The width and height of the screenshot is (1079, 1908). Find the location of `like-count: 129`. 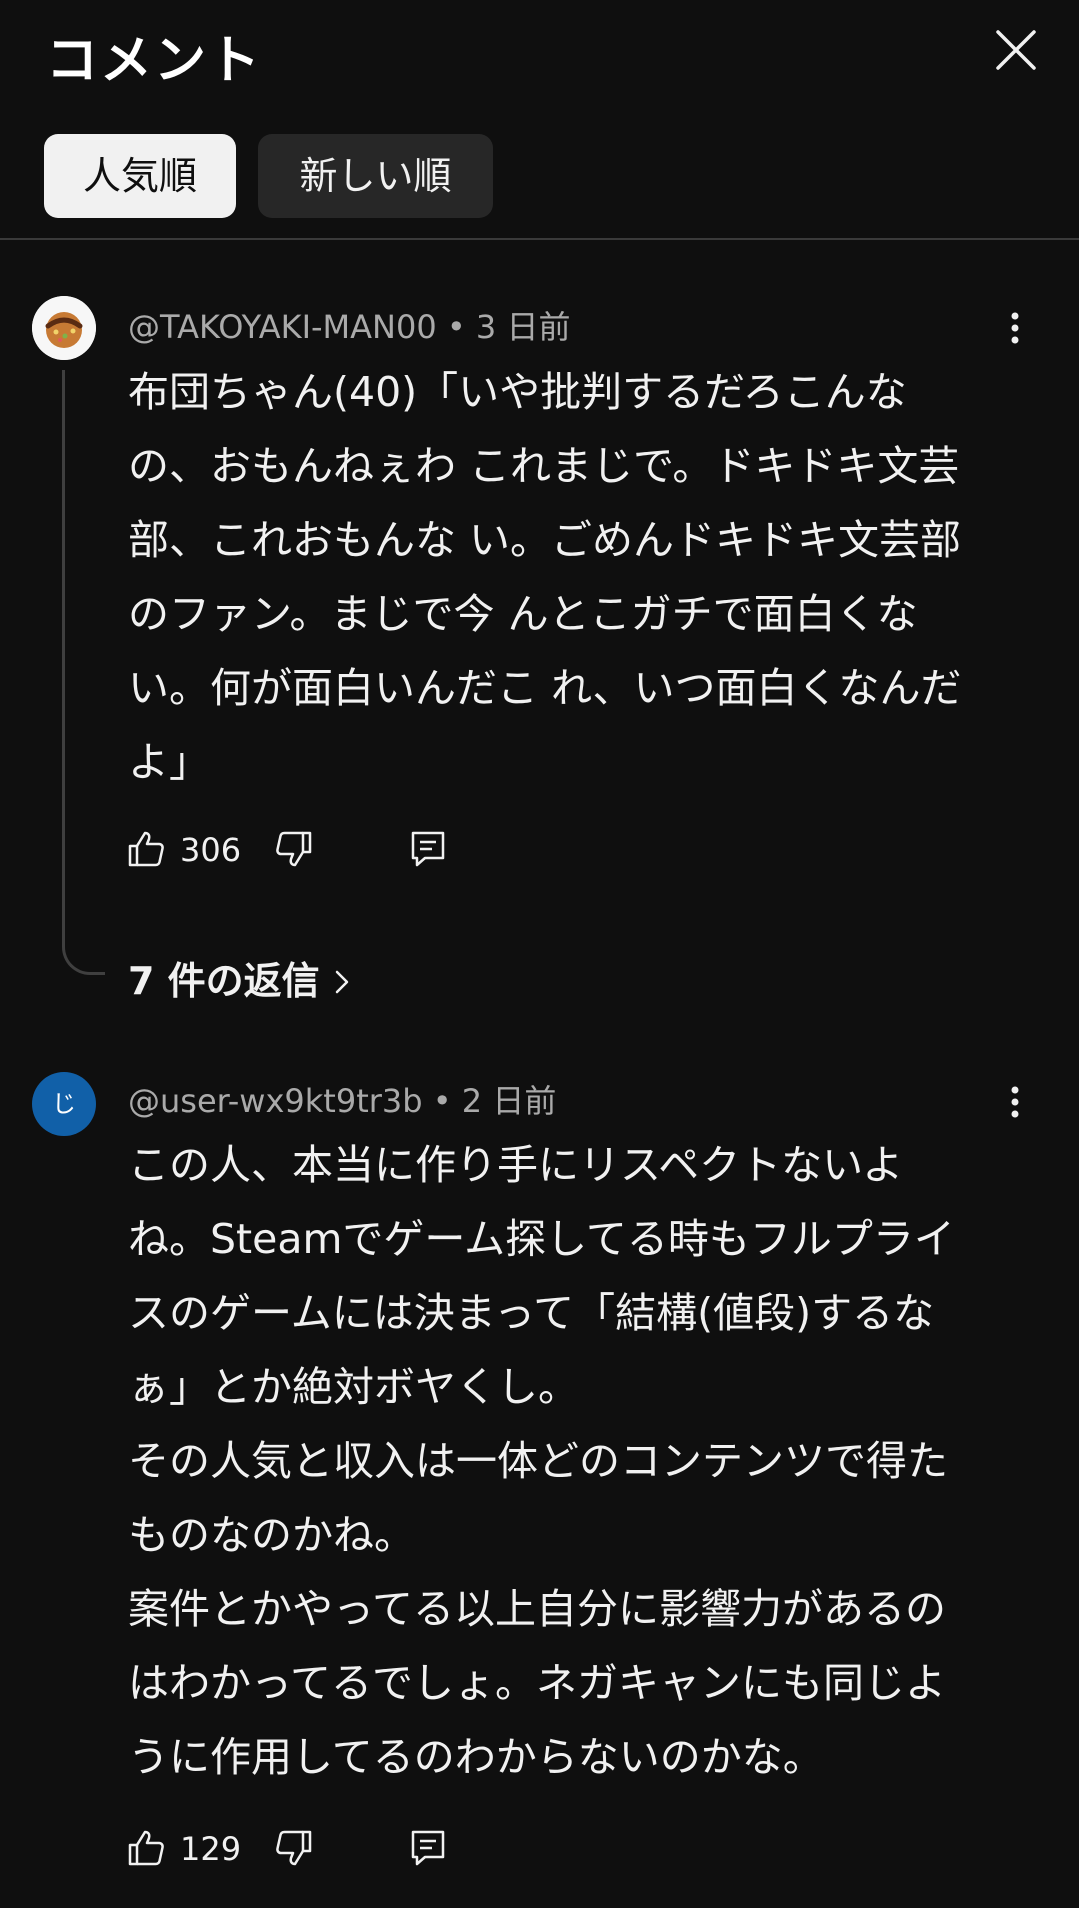

like-count: 129 is located at coordinates (211, 1849).